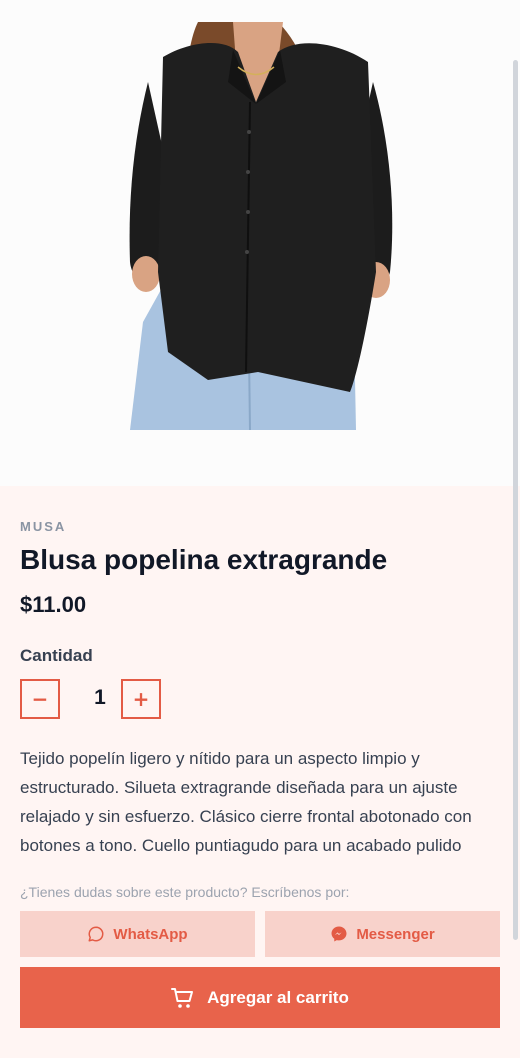 This screenshot has height=1058, width=520. What do you see at coordinates (150, 934) in the screenshot?
I see `whatsapp-label: WhatsApp` at bounding box center [150, 934].